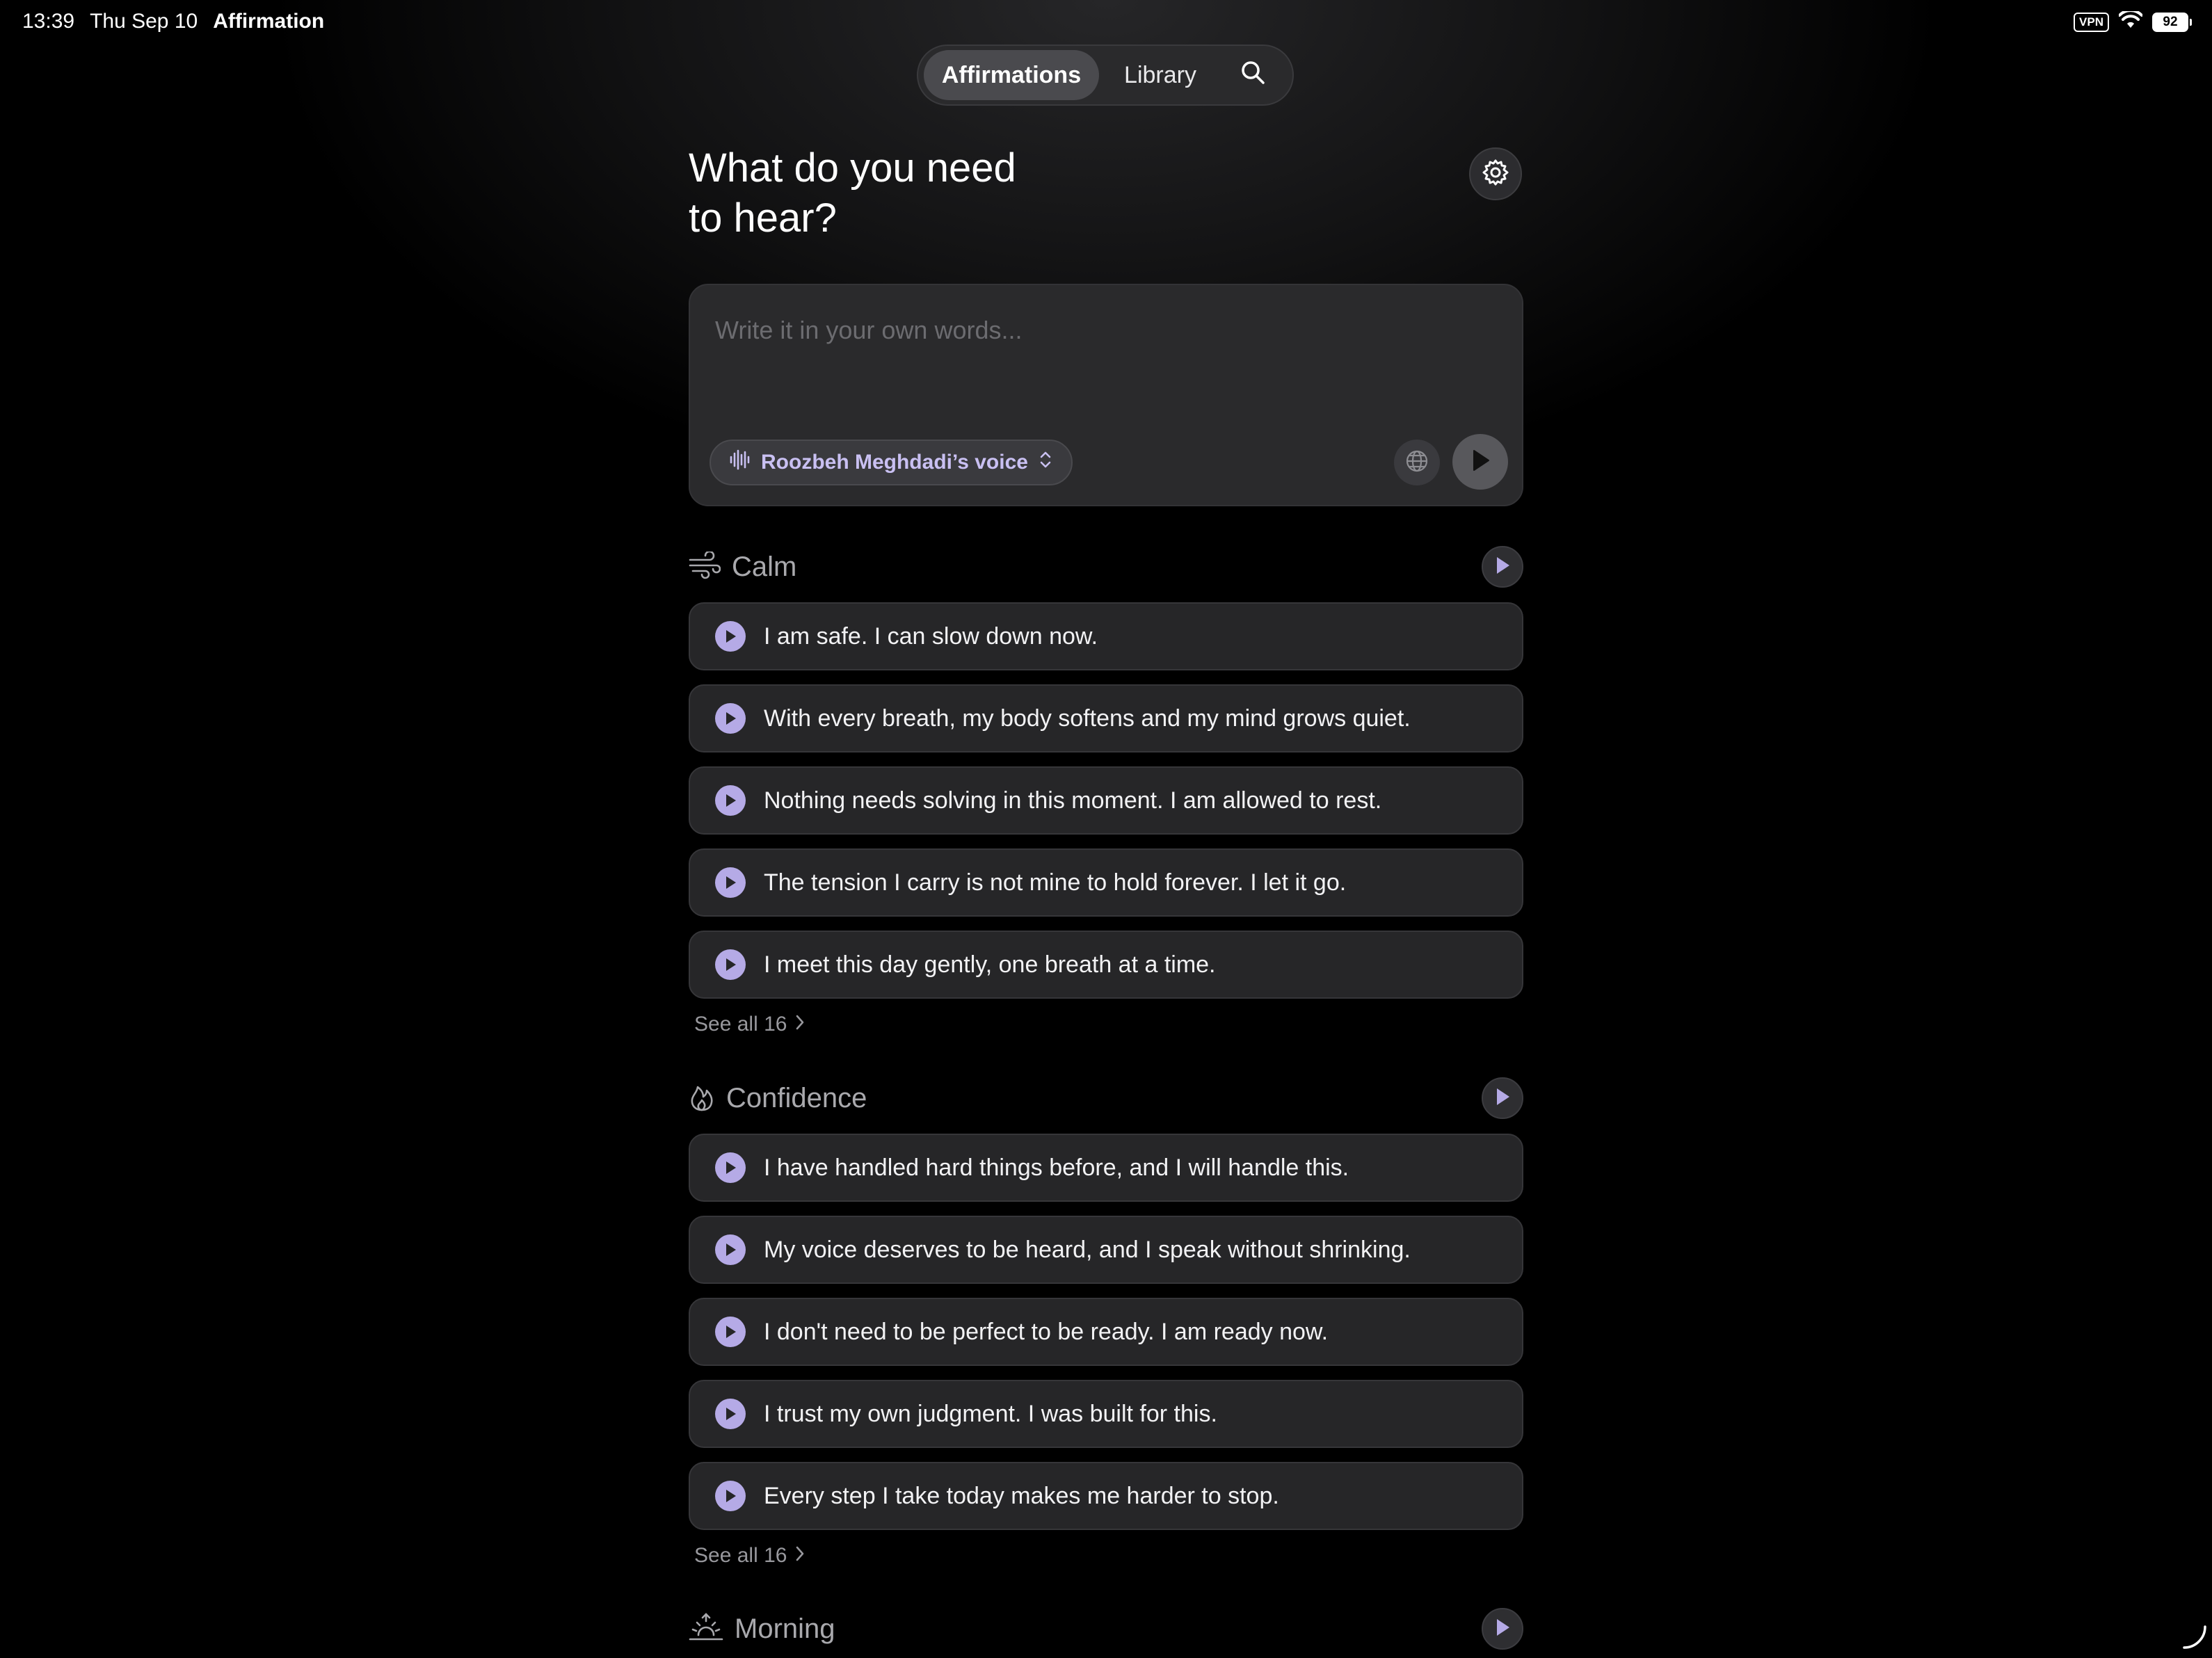 The height and width of the screenshot is (1658, 2212). What do you see at coordinates (764, 566) in the screenshot?
I see `section-title-calm: Calm` at bounding box center [764, 566].